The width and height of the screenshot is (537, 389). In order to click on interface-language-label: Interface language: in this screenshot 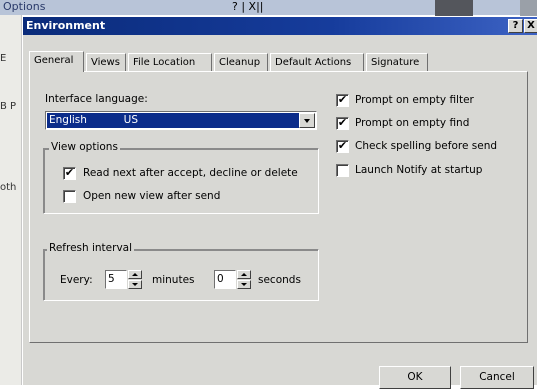, I will do `click(96, 99)`.